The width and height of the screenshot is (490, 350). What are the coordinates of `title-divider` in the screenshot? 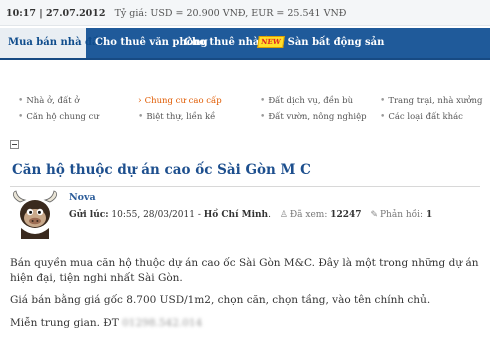 It's located at (245, 186).